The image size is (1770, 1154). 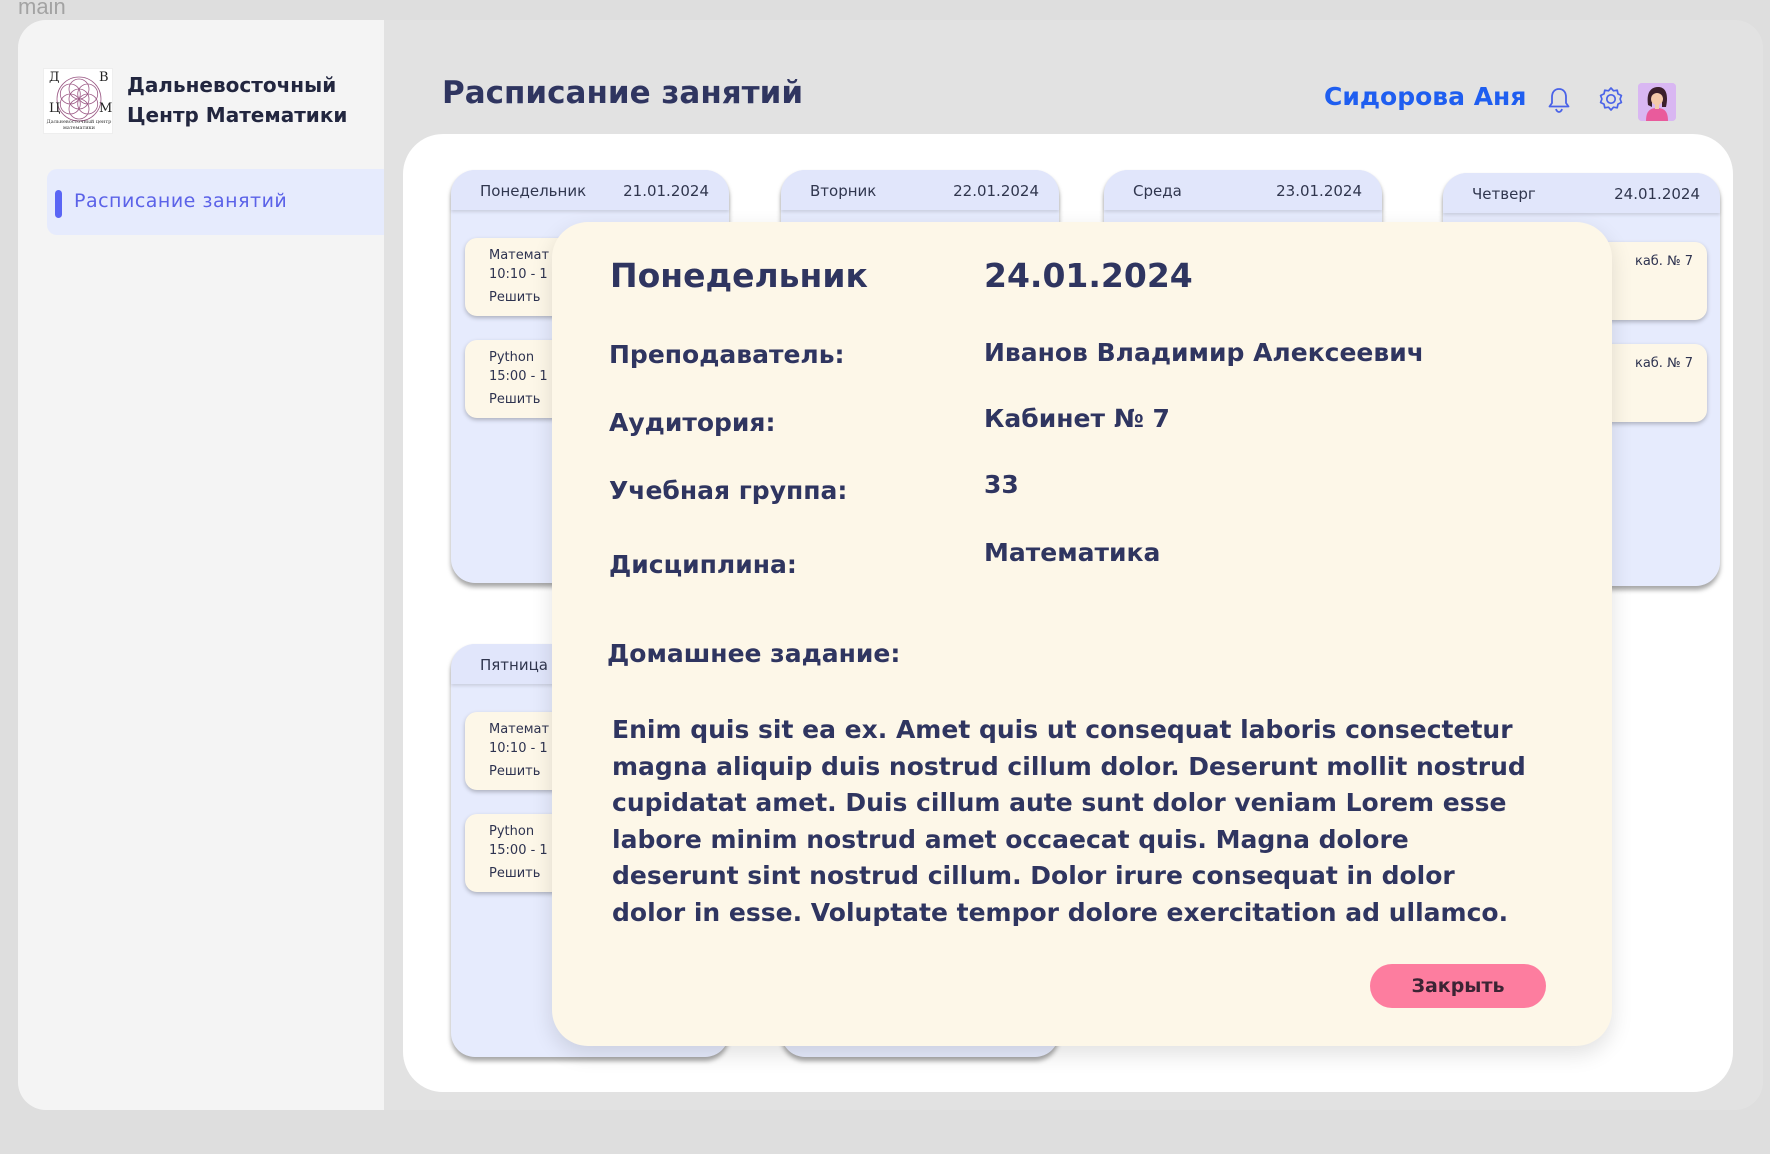 What do you see at coordinates (1319, 191) in the screenshot?
I see `day-date: 23.01.2024` at bounding box center [1319, 191].